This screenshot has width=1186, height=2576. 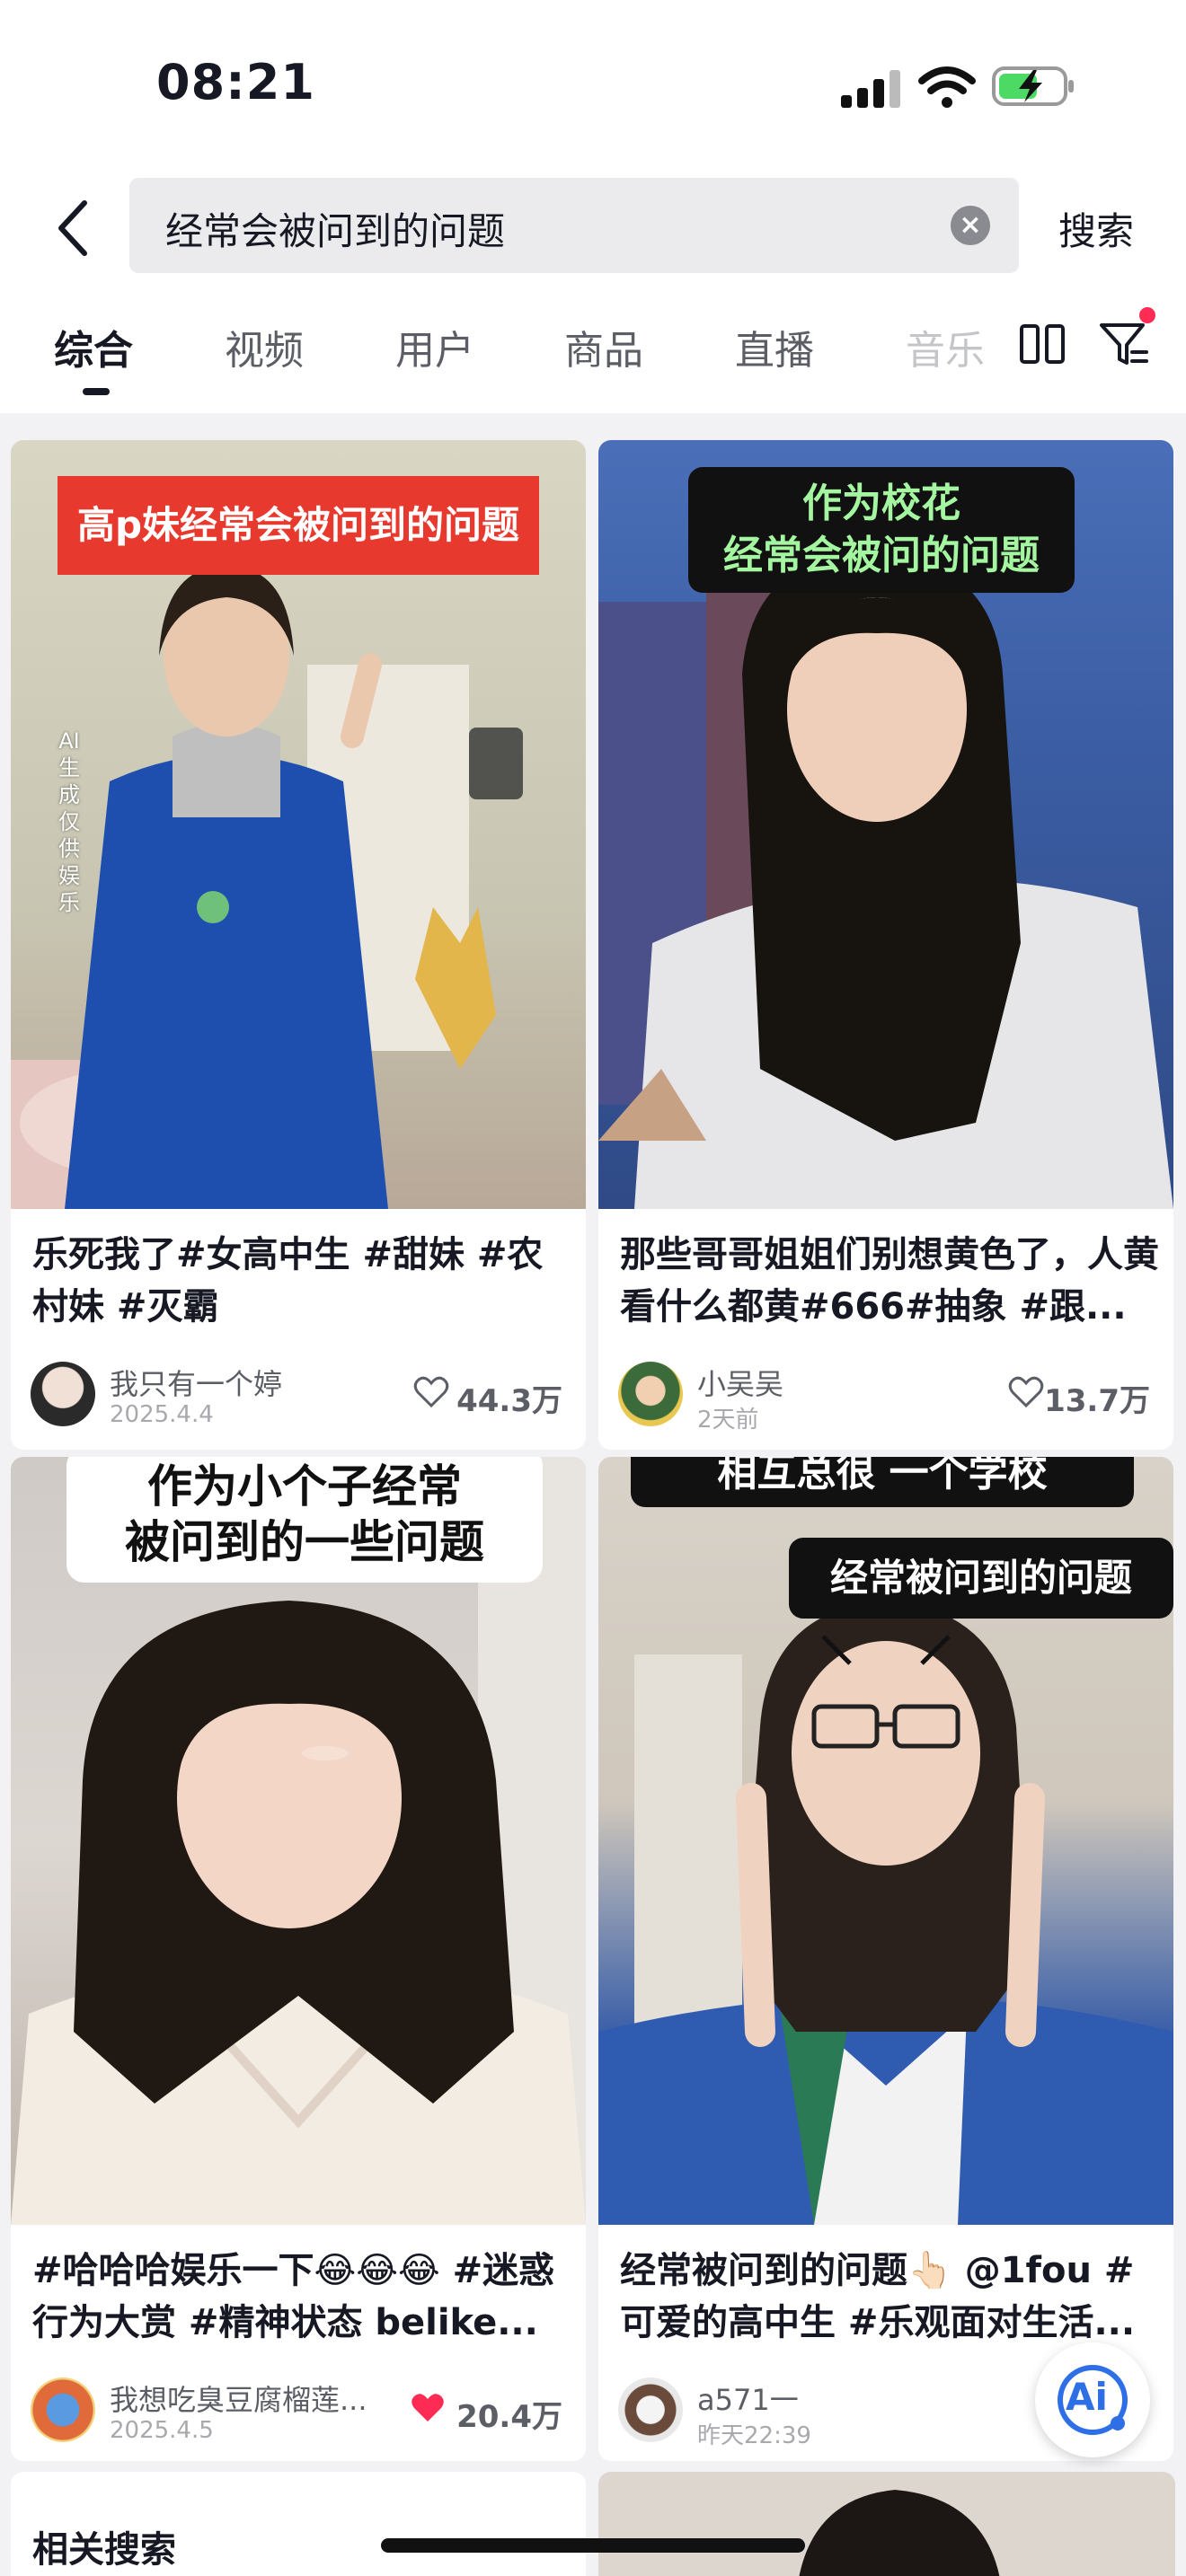 What do you see at coordinates (196, 1382) in the screenshot?
I see `author-name: 我只有一个婷` at bounding box center [196, 1382].